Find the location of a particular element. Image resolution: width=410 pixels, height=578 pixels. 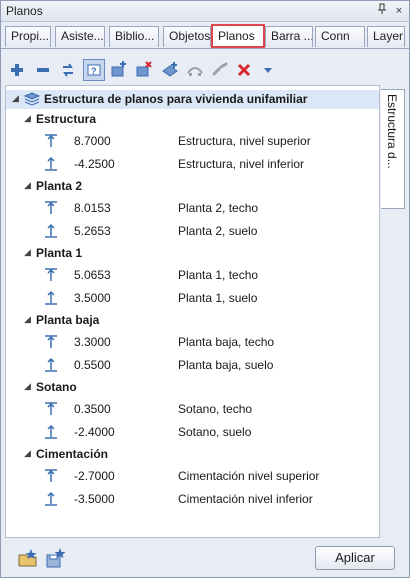

add-level-icon is located at coordinates (170, 70).